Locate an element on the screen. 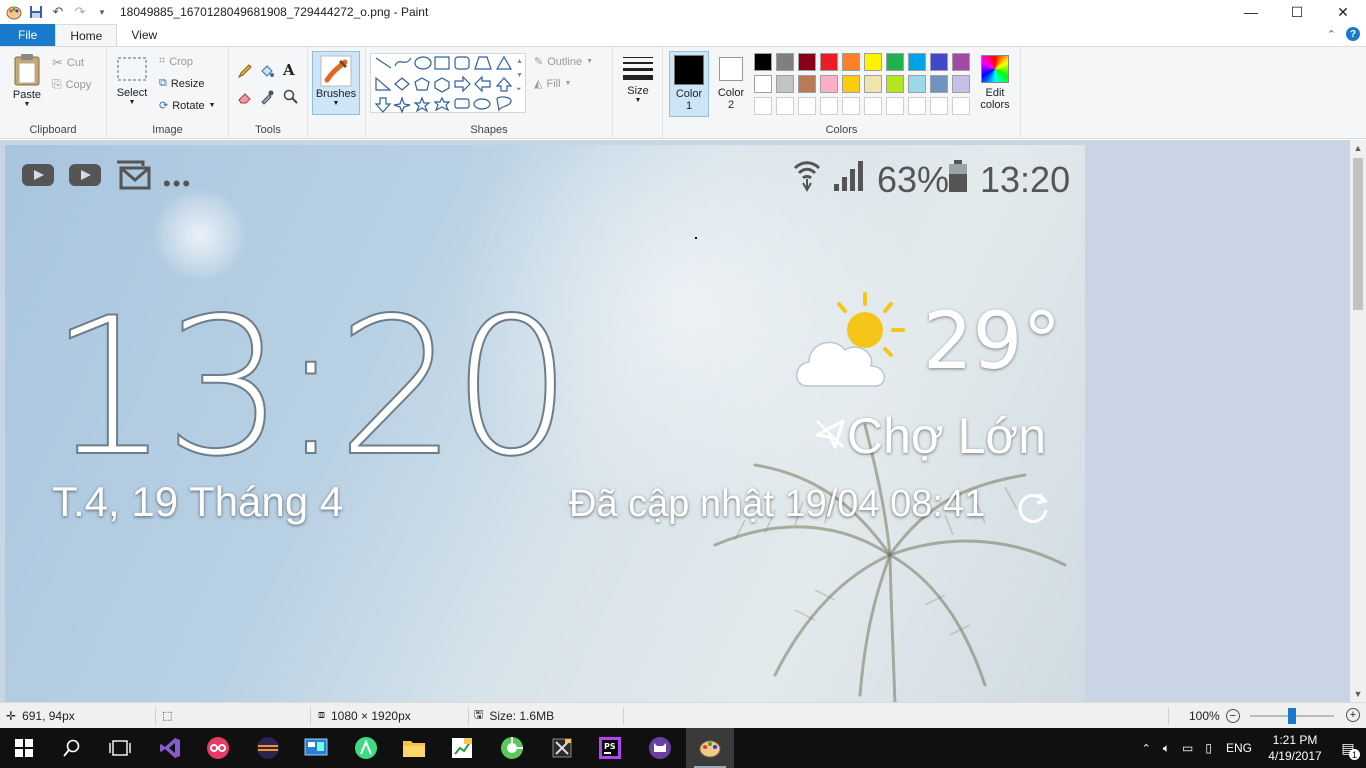  network-icon: ▭ is located at coordinates (1187, 748).